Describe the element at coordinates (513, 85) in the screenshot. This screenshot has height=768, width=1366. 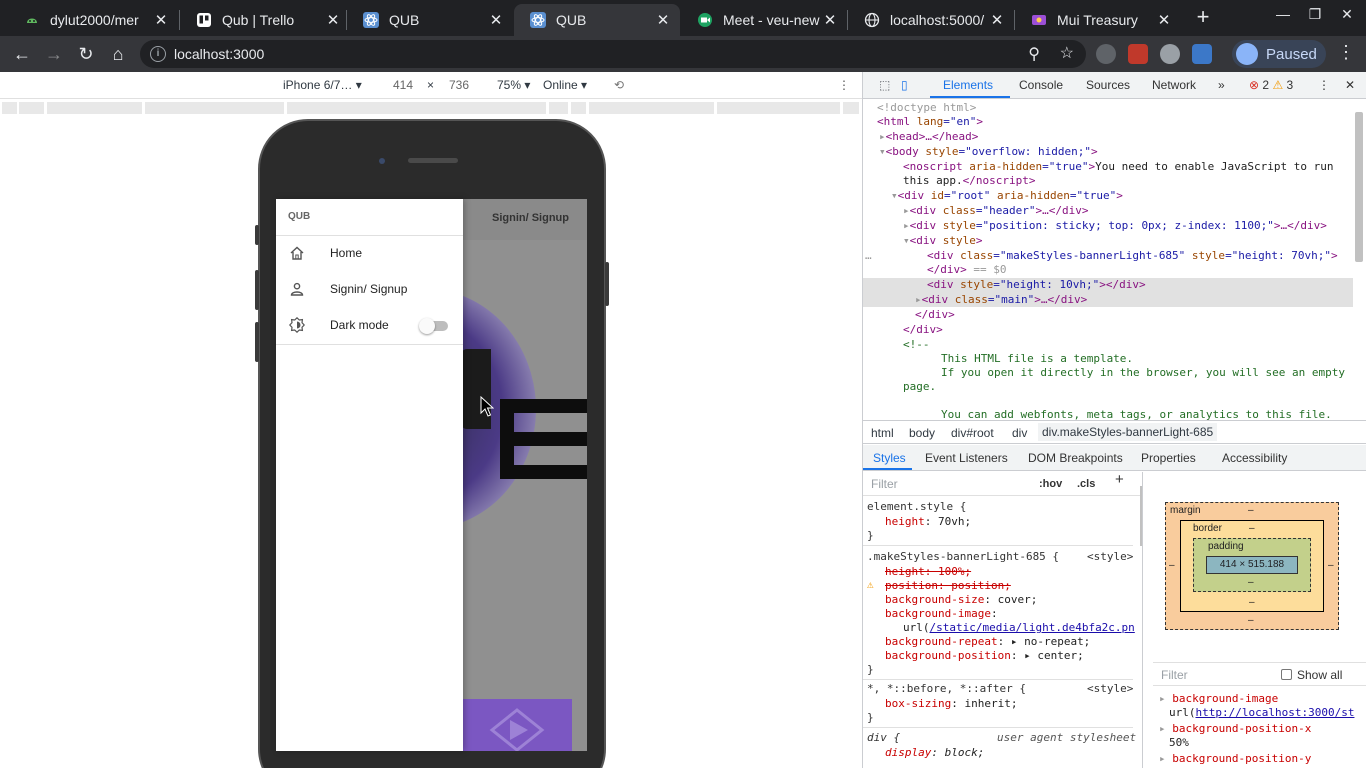
I see `zoom-select: 75% ▾` at that location.